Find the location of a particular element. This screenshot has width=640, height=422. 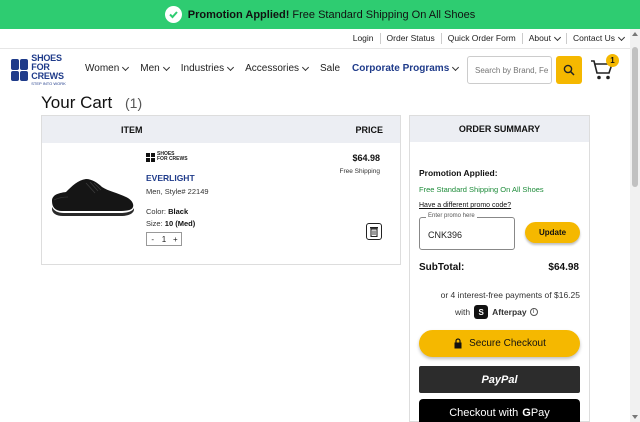

promo-code-value: CNK396 is located at coordinates (445, 235).